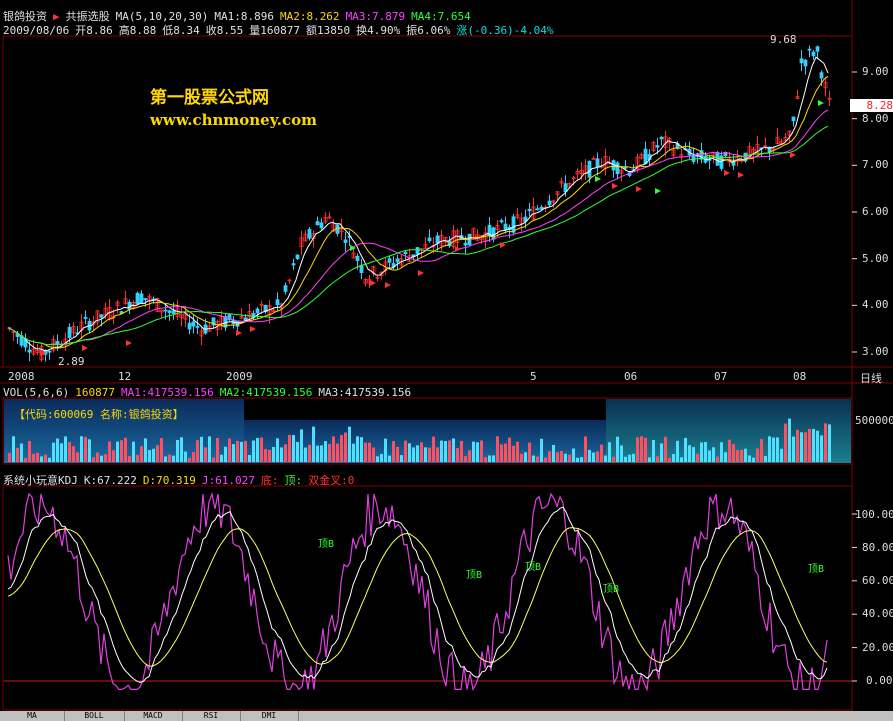  What do you see at coordinates (40, 480) in the screenshot?
I see `kdj-title: 系统小玩意KDJ` at bounding box center [40, 480].